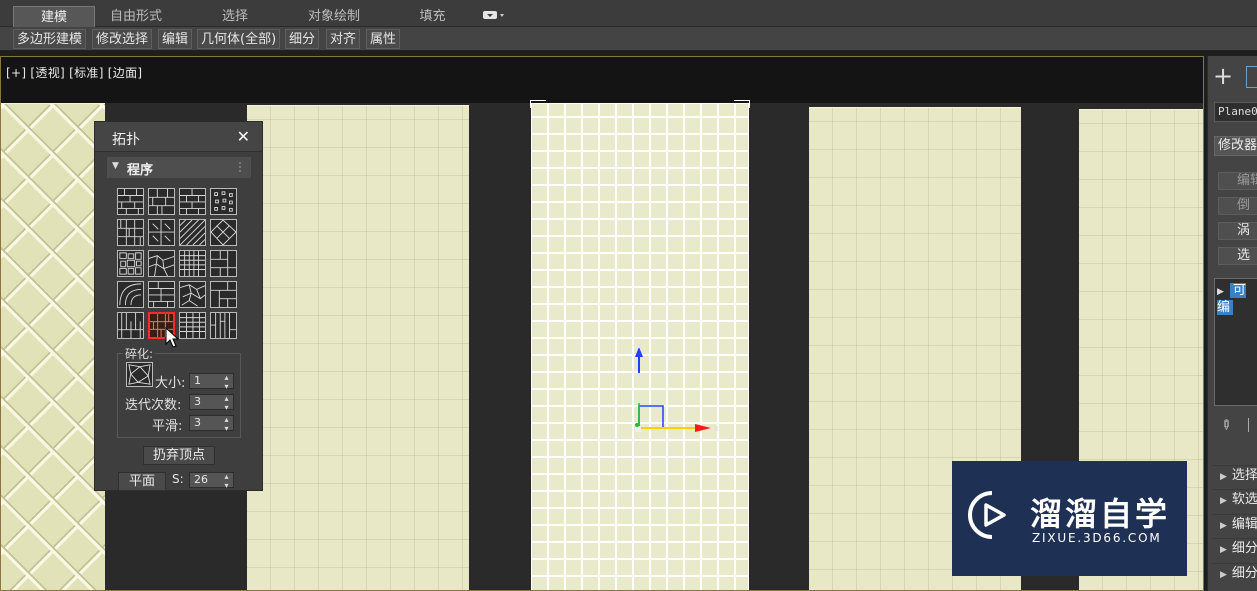  What do you see at coordinates (126, 140) in the screenshot?
I see `panel-title: 拓扑` at bounding box center [126, 140].